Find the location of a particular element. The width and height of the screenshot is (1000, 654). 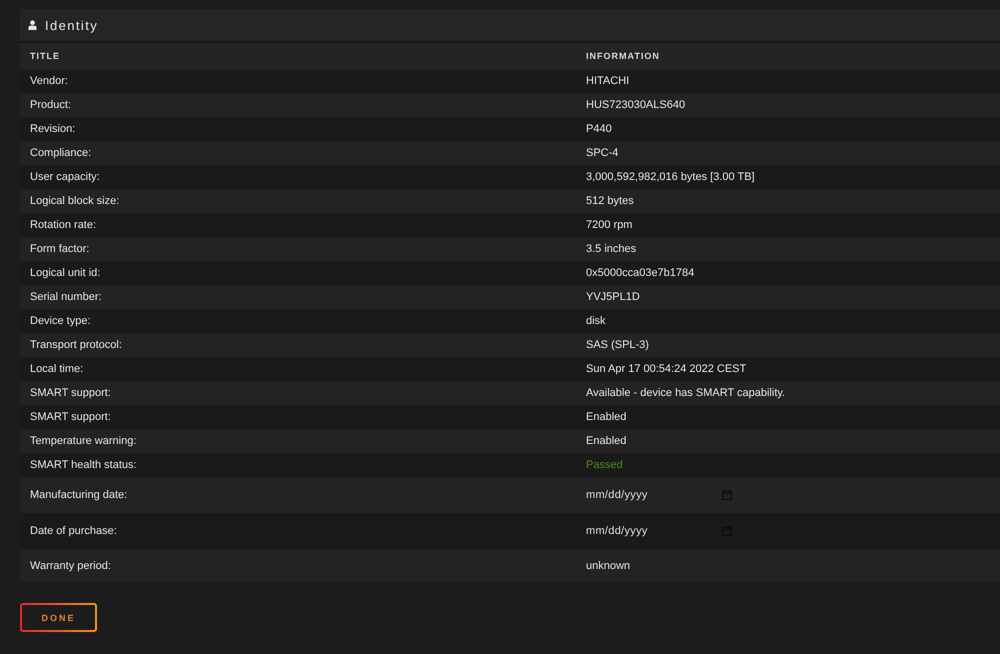

done-button: DONE is located at coordinates (58, 617).